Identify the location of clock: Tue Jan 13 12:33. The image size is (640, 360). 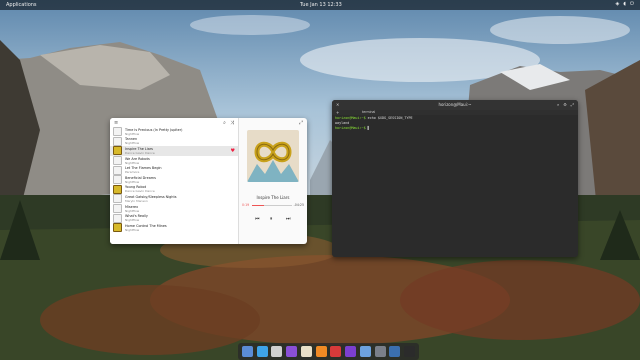
(321, 5).